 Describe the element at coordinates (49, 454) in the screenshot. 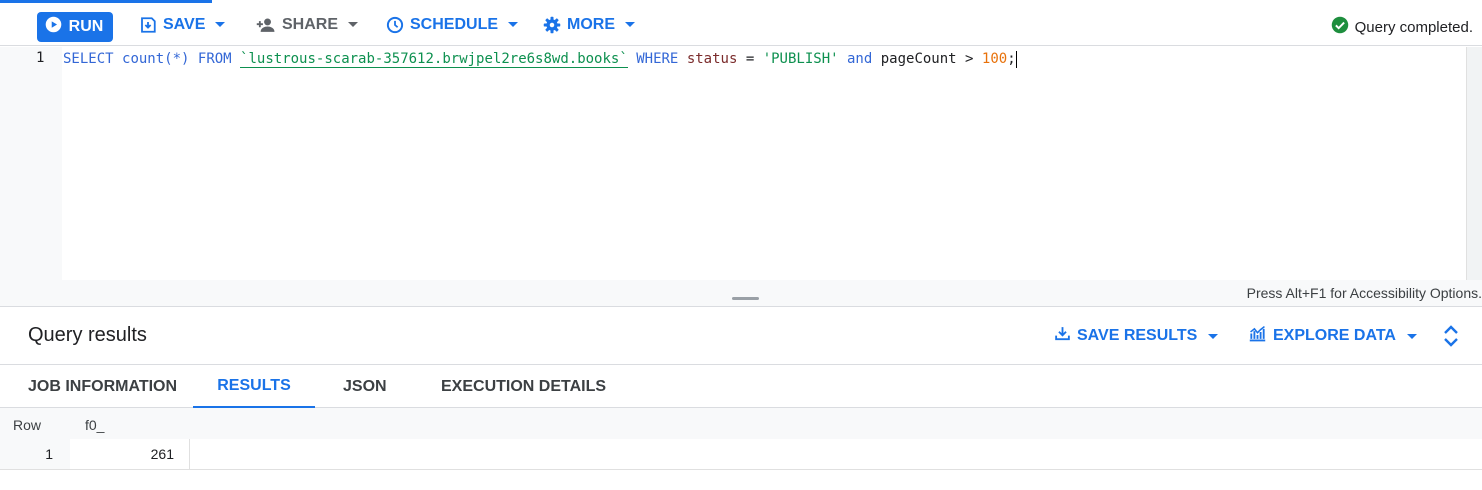

I see `row-number: 1` at that location.